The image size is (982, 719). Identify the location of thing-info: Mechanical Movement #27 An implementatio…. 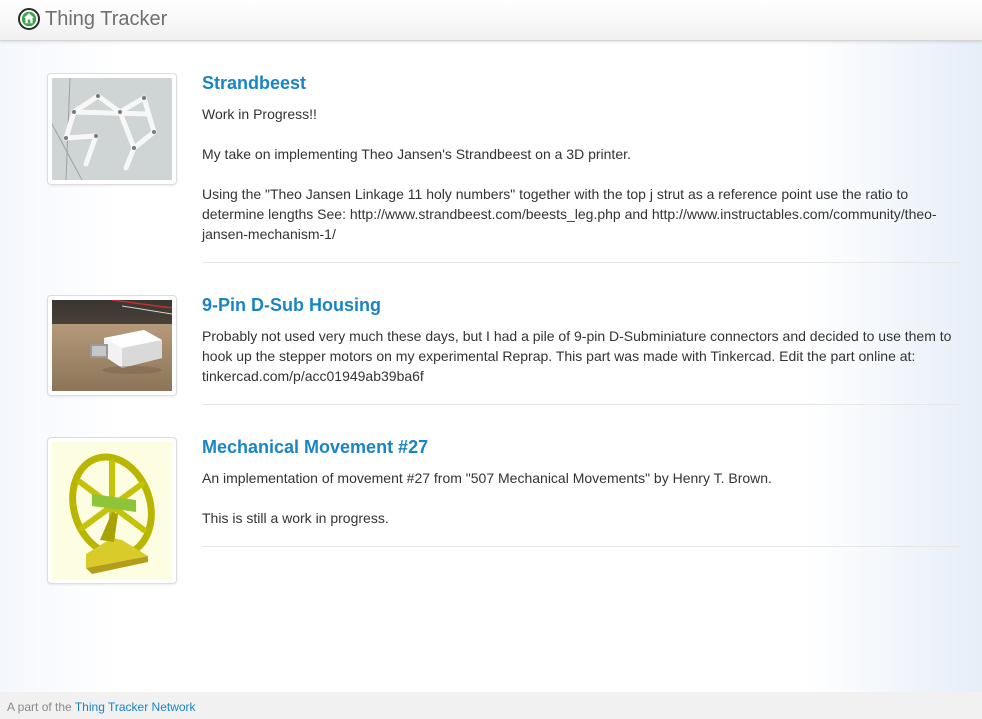
(581, 492).